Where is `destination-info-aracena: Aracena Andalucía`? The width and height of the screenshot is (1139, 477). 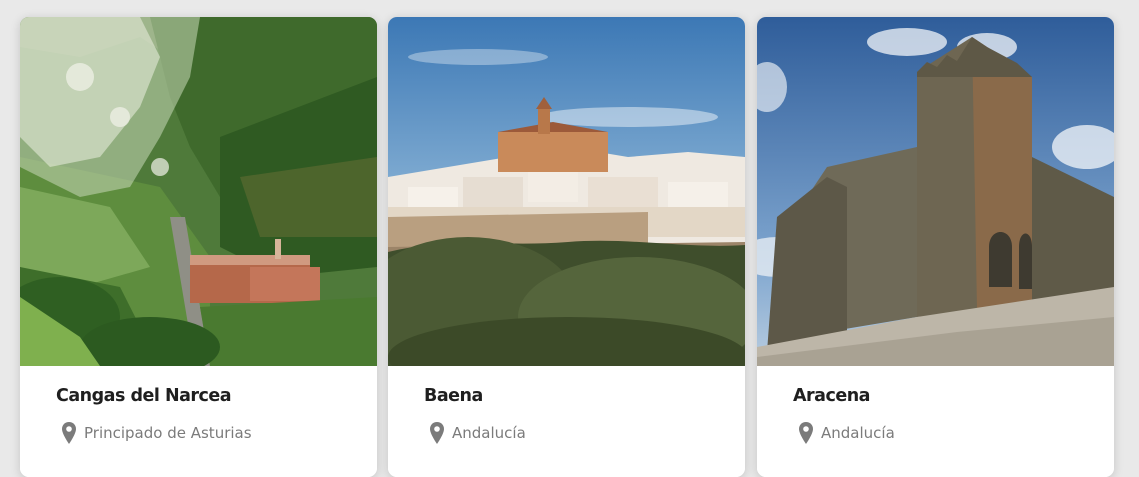
destination-info-aracena: Aracena Andalucía is located at coordinates (935, 421).